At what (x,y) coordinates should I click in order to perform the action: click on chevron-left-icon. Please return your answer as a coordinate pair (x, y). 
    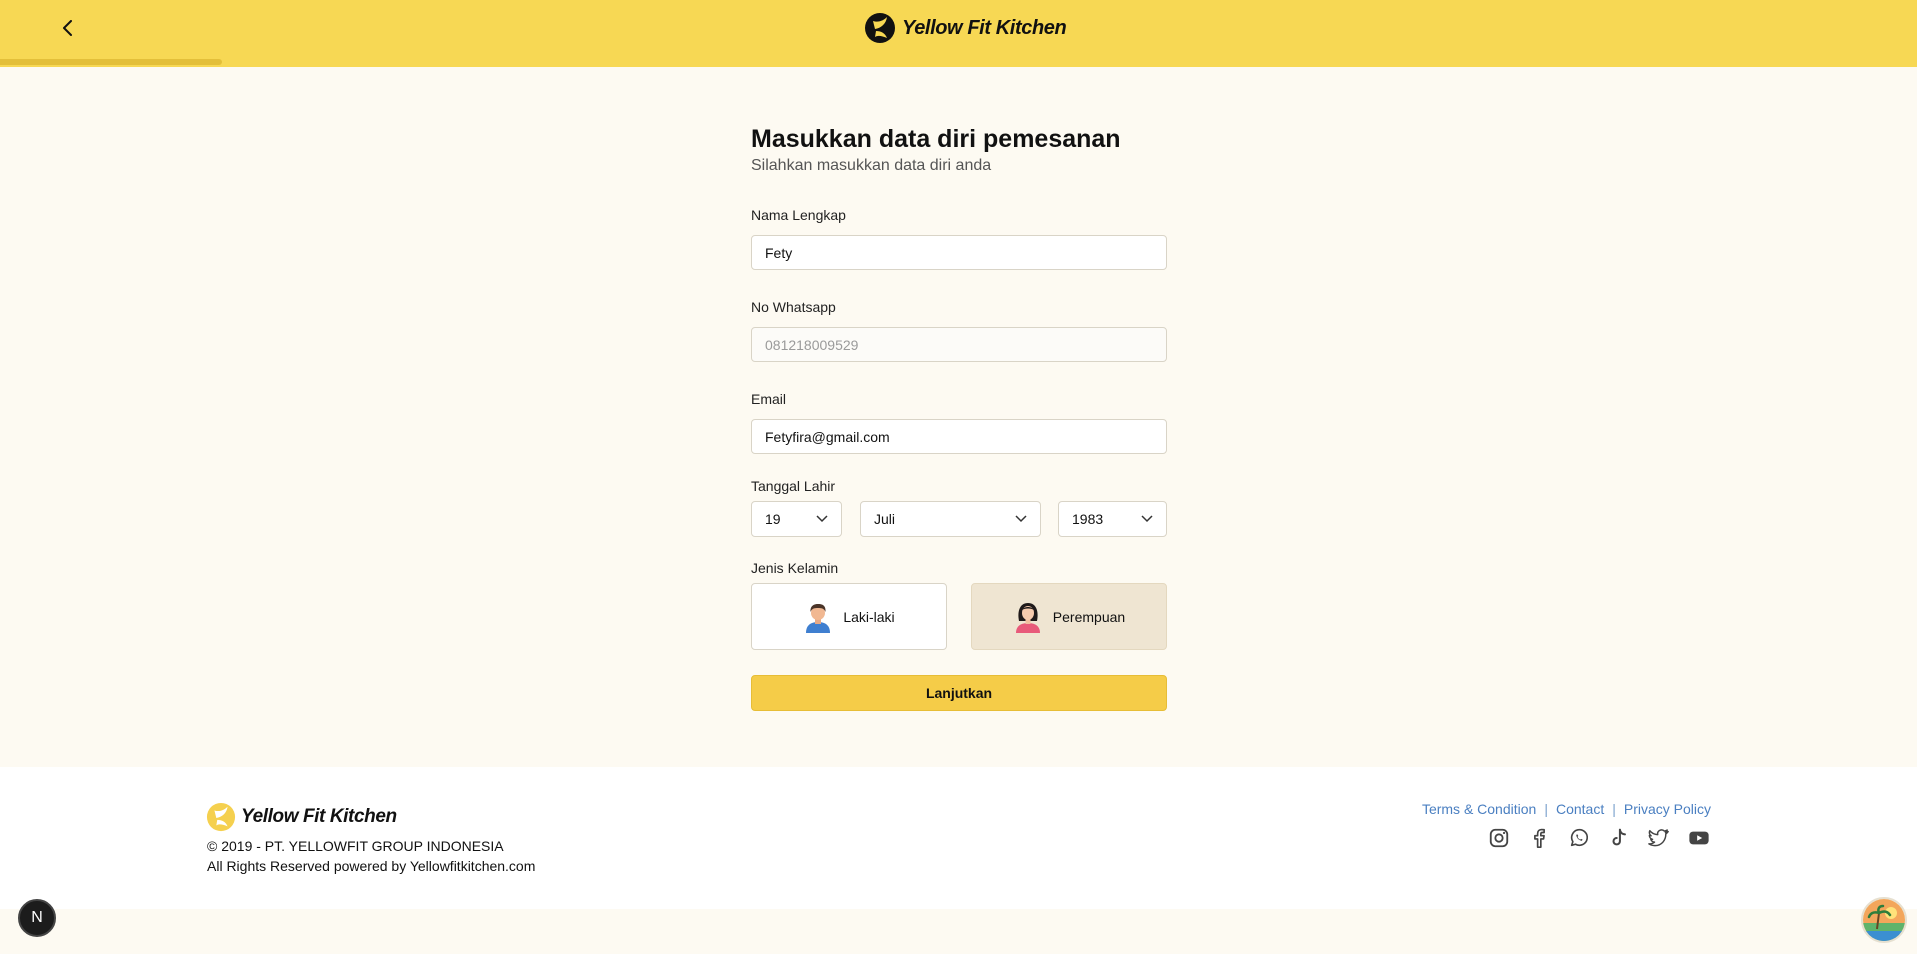
    Looking at the image, I should click on (67, 28).